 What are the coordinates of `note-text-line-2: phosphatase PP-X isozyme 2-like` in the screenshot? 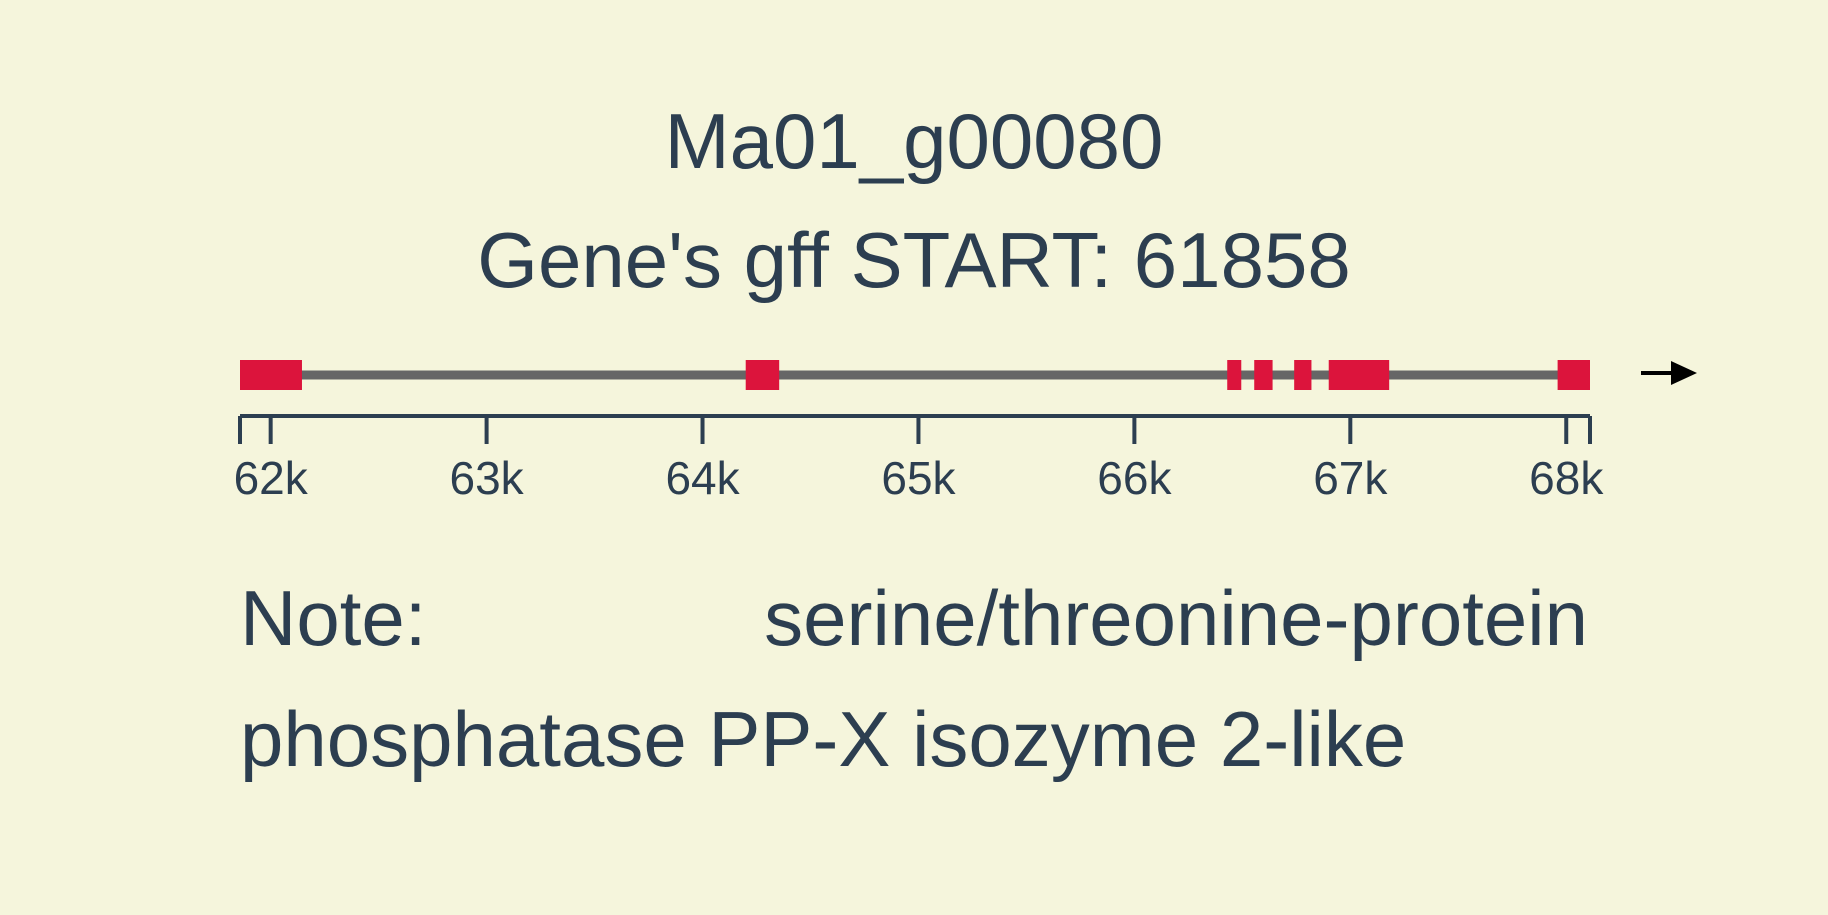 It's located at (823, 739).